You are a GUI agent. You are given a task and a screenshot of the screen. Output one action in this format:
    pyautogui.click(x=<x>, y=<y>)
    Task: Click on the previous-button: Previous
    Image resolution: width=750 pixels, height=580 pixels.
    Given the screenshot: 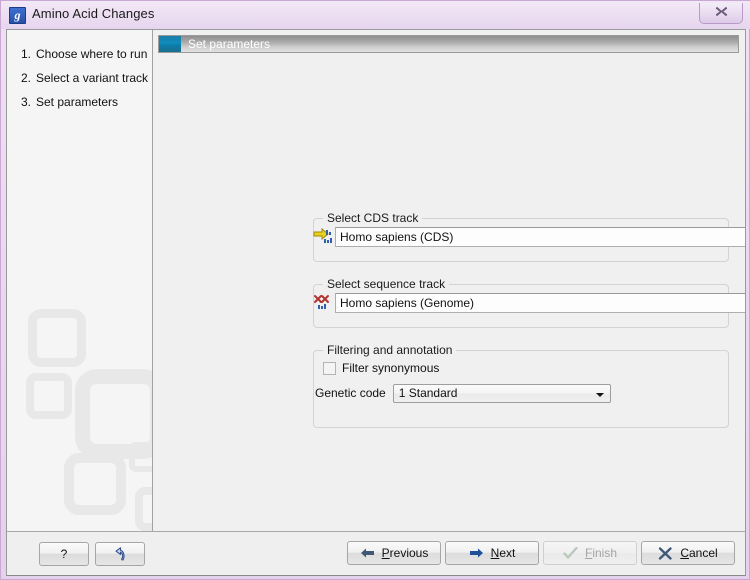 What is the action you would take?
    pyautogui.click(x=394, y=553)
    